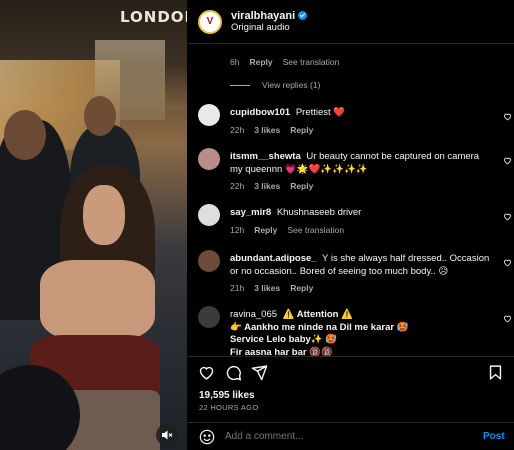  I want to click on comment-meta: 12h Reply See translation, so click(287, 230).